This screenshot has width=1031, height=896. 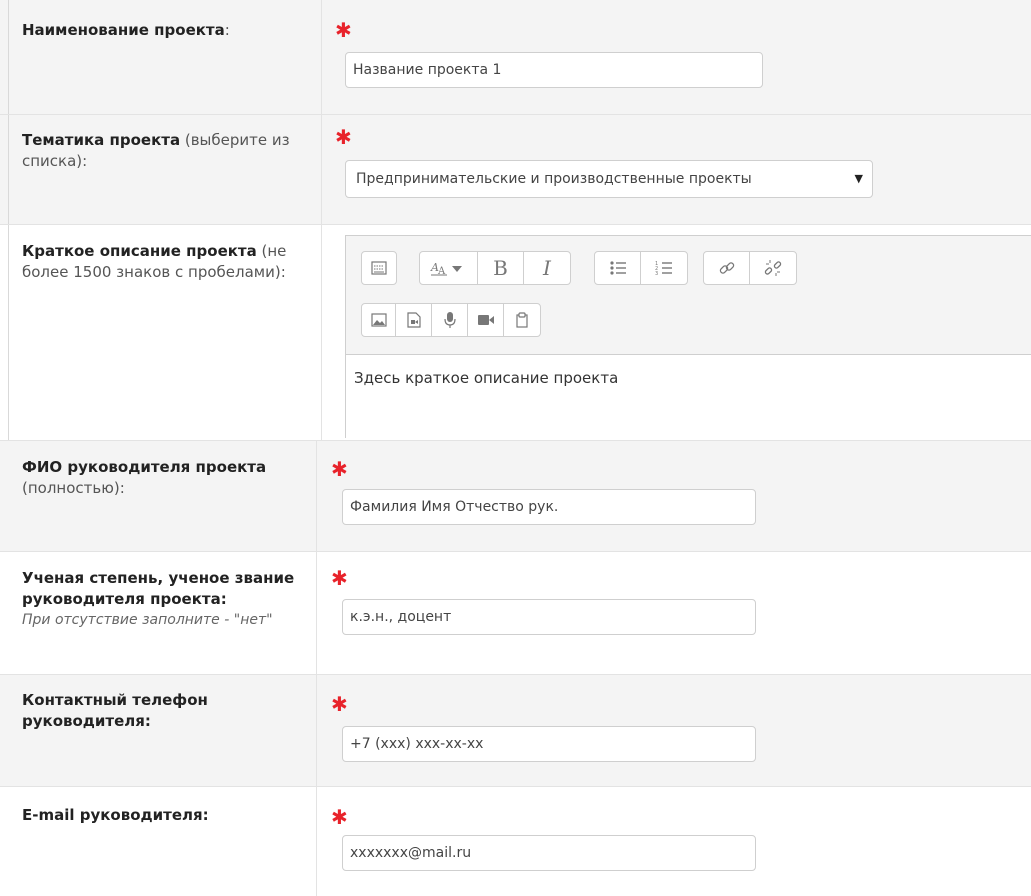 I want to click on toolbar-group-lists: 123, so click(x=641, y=268).